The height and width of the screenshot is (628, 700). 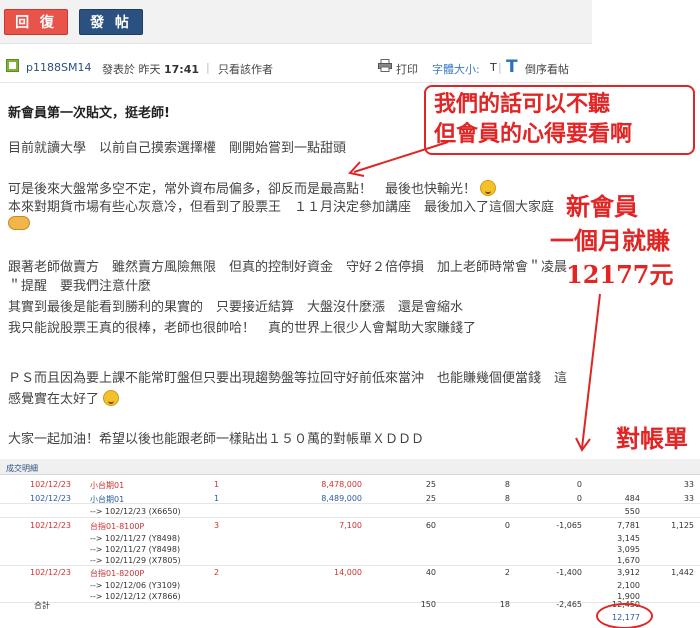 I want to click on posted-prefix: 發表於 昨天, so click(x=131, y=69).